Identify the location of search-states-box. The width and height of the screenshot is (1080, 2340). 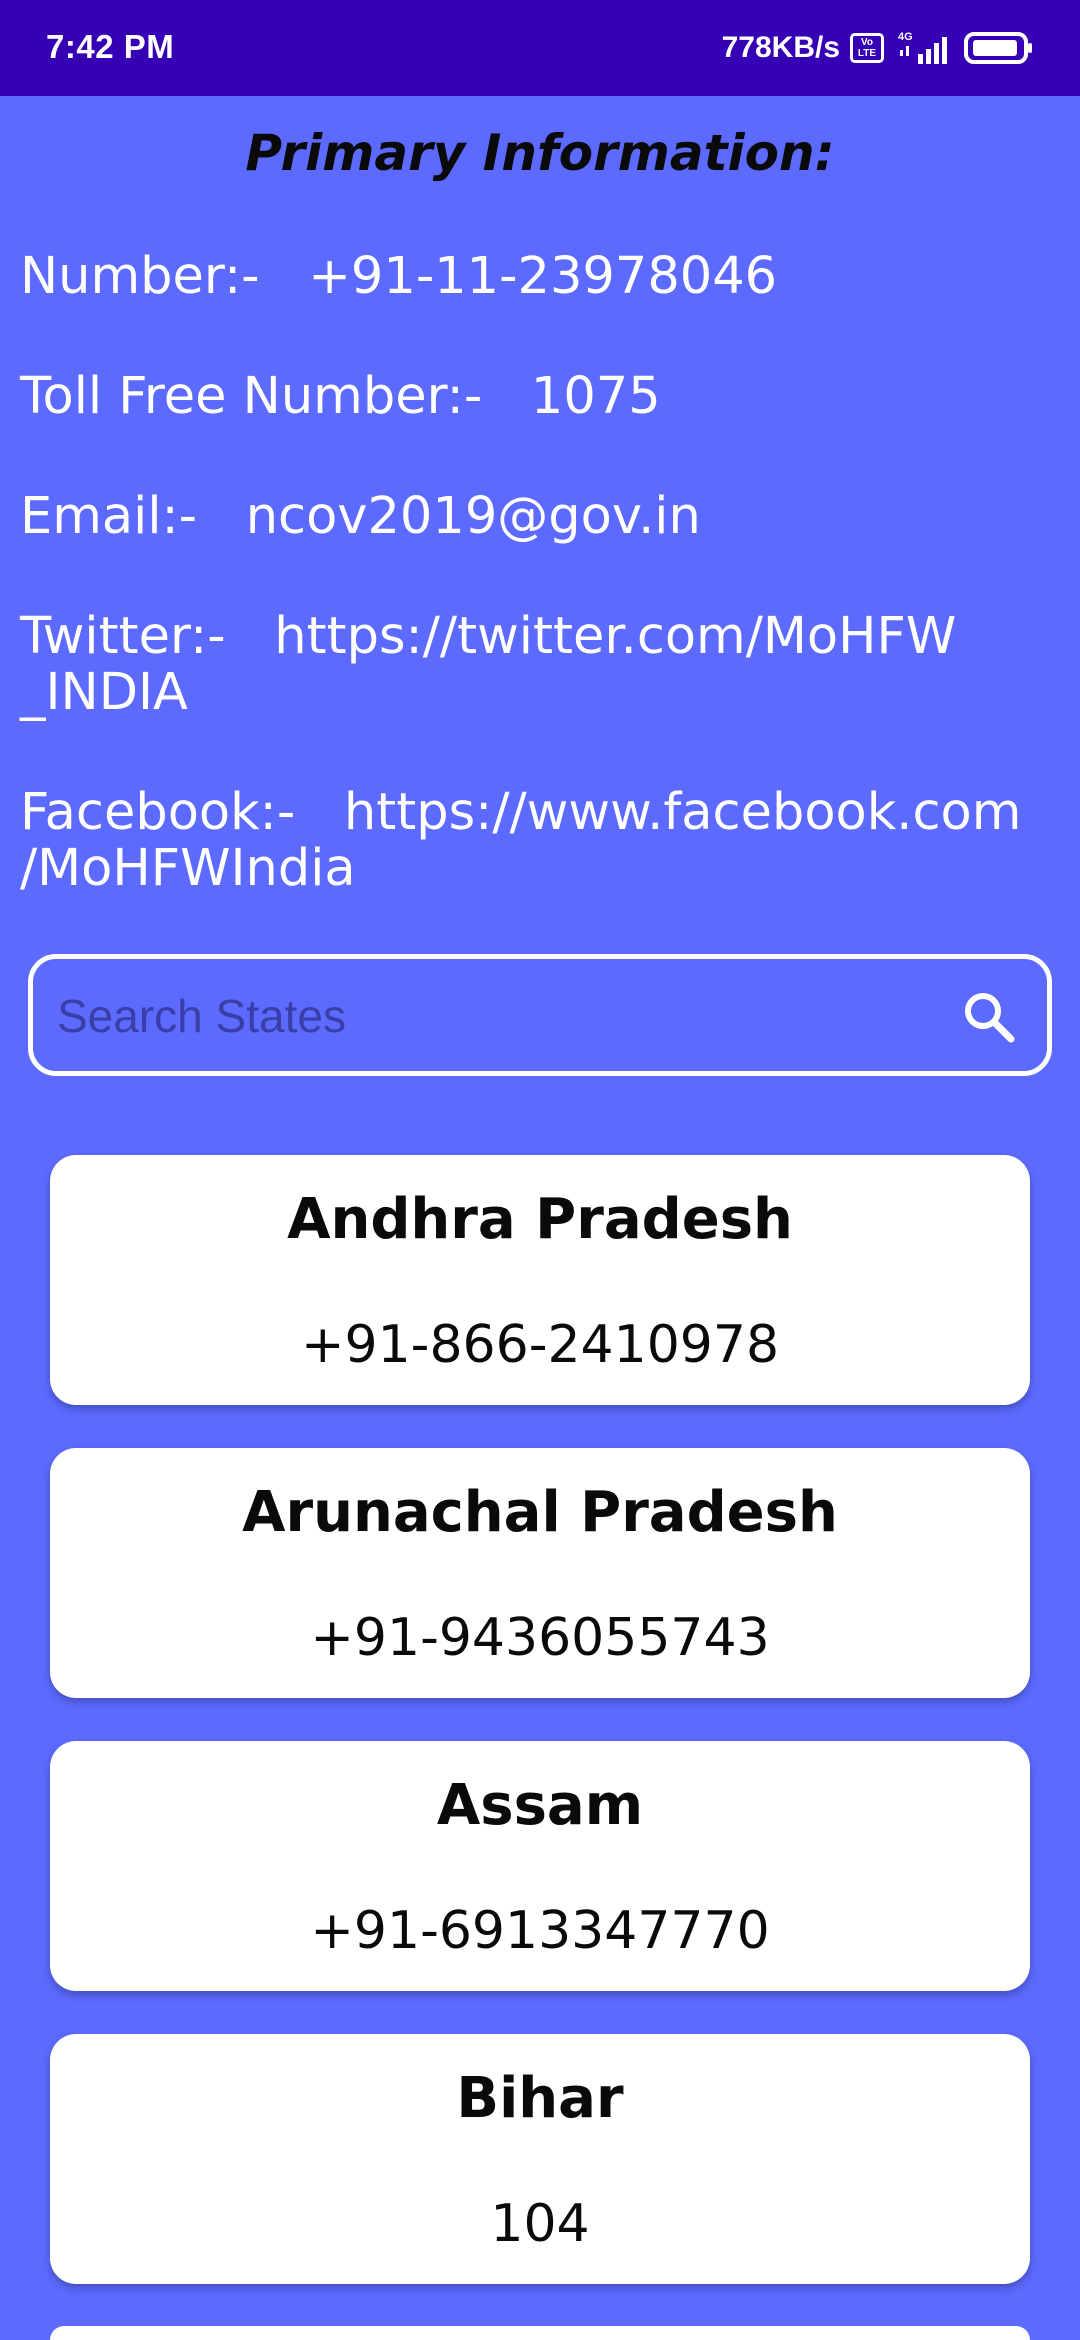
(540, 1015).